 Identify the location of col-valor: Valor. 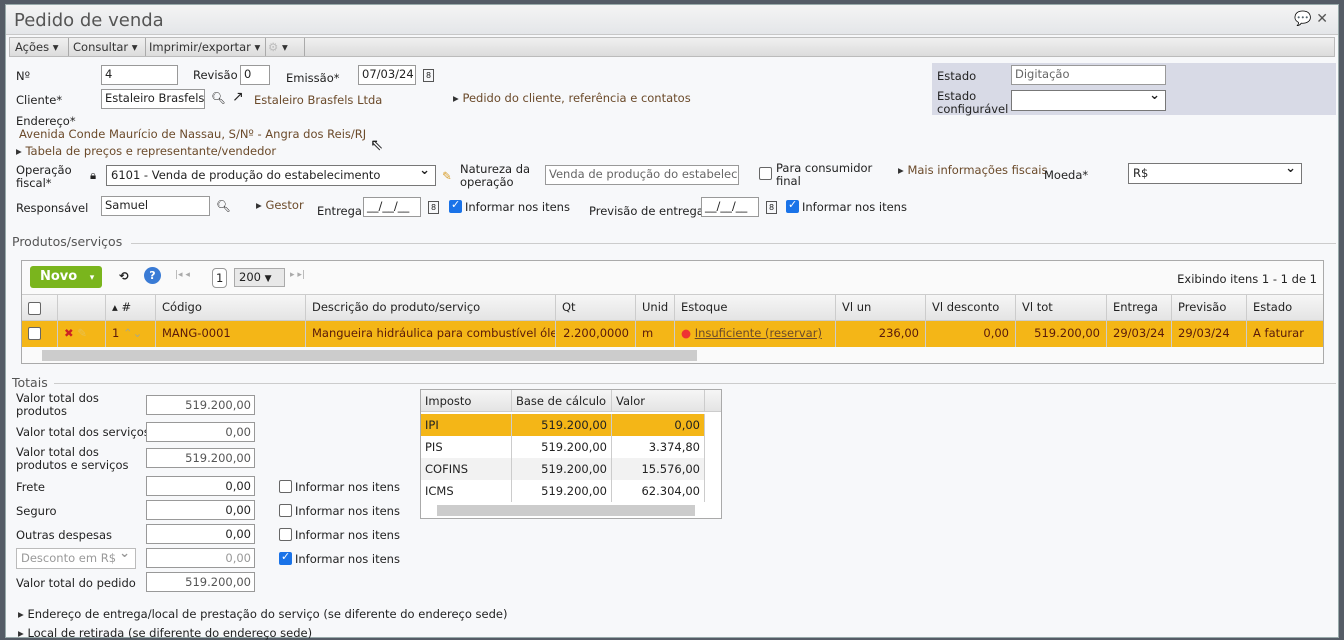
(658, 400).